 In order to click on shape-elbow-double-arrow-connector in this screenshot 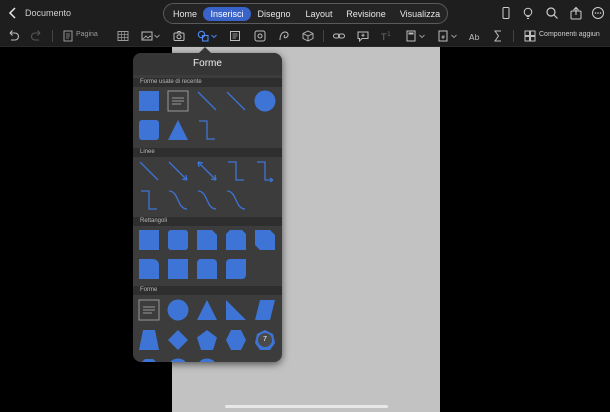, I will do `click(149, 200)`.